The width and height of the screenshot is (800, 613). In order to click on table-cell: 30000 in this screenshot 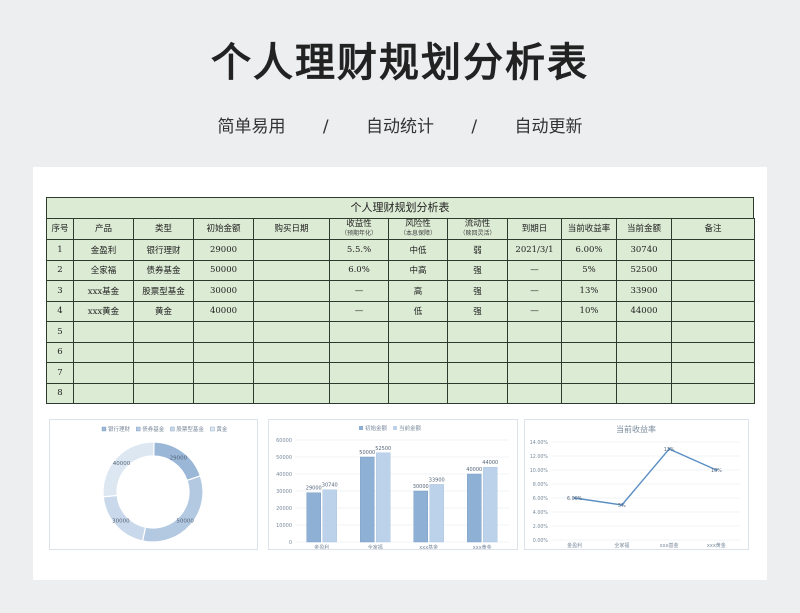, I will do `click(223, 291)`.